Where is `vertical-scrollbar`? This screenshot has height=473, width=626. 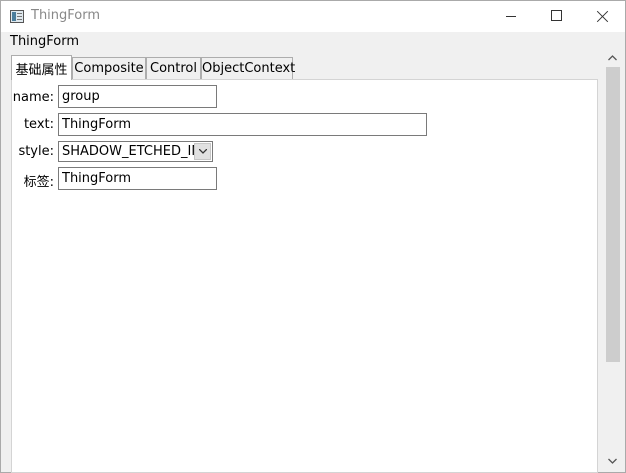 vertical-scrollbar is located at coordinates (612, 260).